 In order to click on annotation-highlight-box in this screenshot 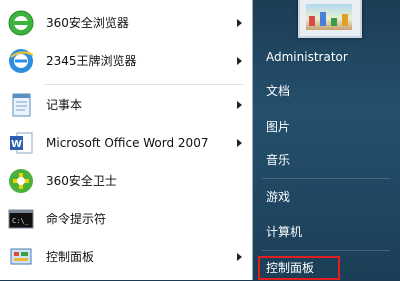, I will do `click(299, 268)`.